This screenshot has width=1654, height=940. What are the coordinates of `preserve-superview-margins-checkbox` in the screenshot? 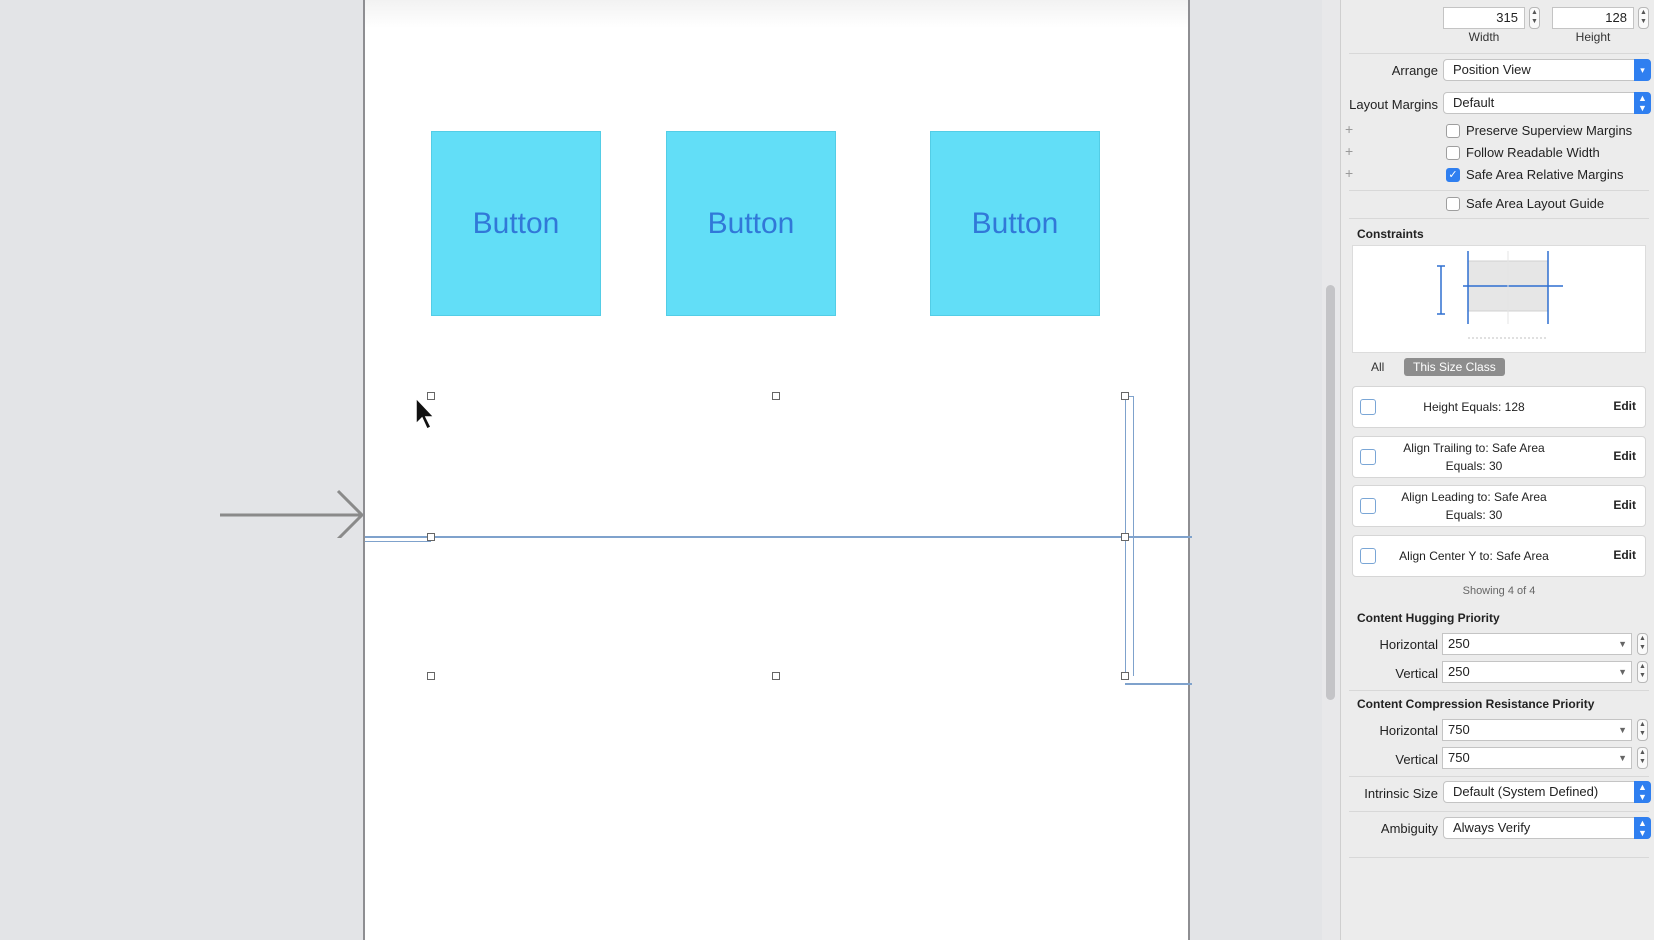 It's located at (1453, 131).